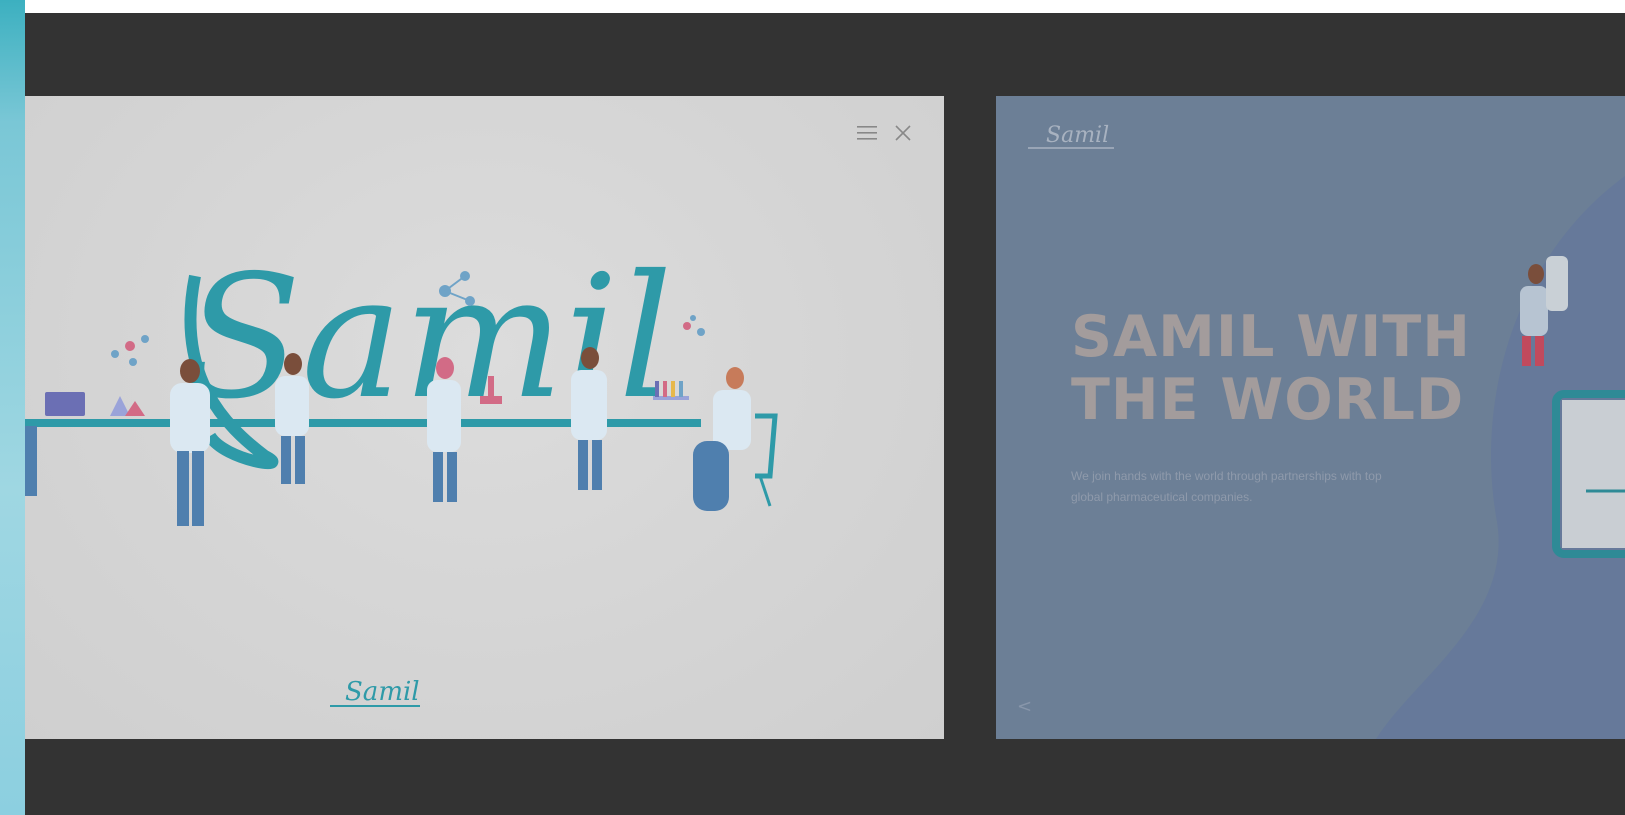 The image size is (1625, 815). What do you see at coordinates (12, 407) in the screenshot?
I see `left-edge-strip` at bounding box center [12, 407].